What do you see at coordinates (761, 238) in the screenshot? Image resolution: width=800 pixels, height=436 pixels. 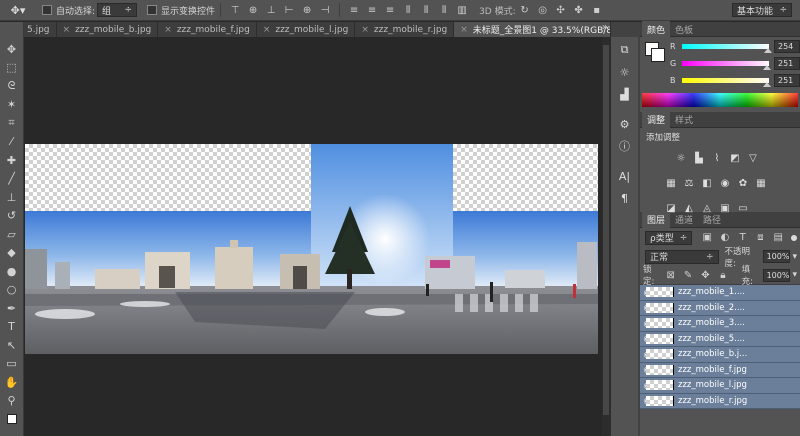 I see `filter-shape-icon: ⧈` at bounding box center [761, 238].